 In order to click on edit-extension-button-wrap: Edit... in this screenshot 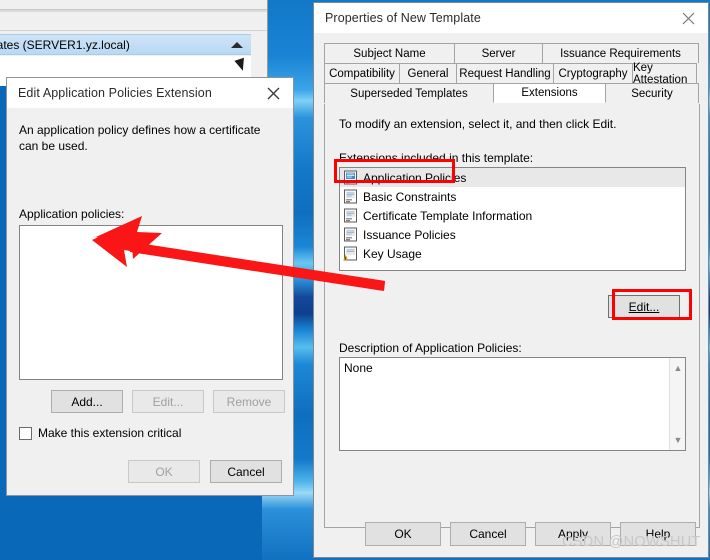, I will do `click(644, 306)`.